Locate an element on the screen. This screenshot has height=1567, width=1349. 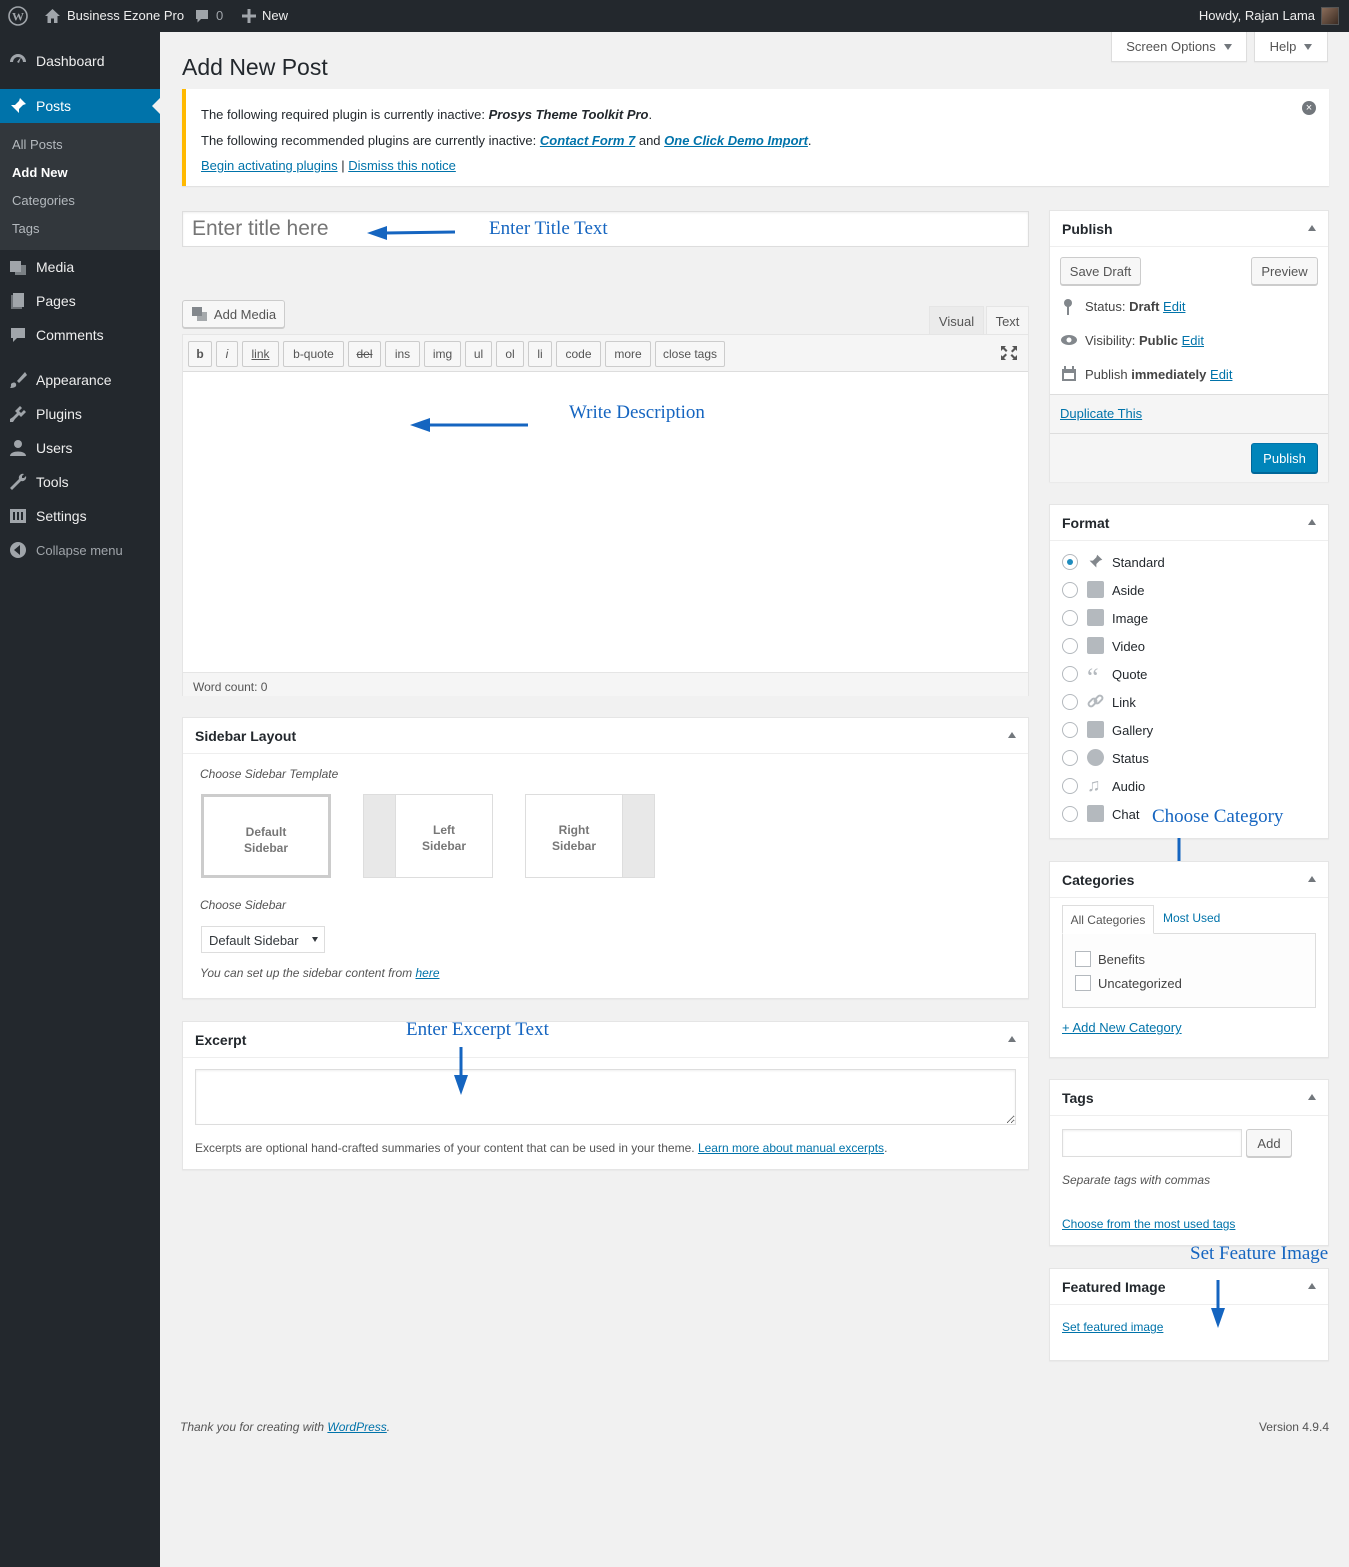
excerpt-textarea is located at coordinates (605, 1097).